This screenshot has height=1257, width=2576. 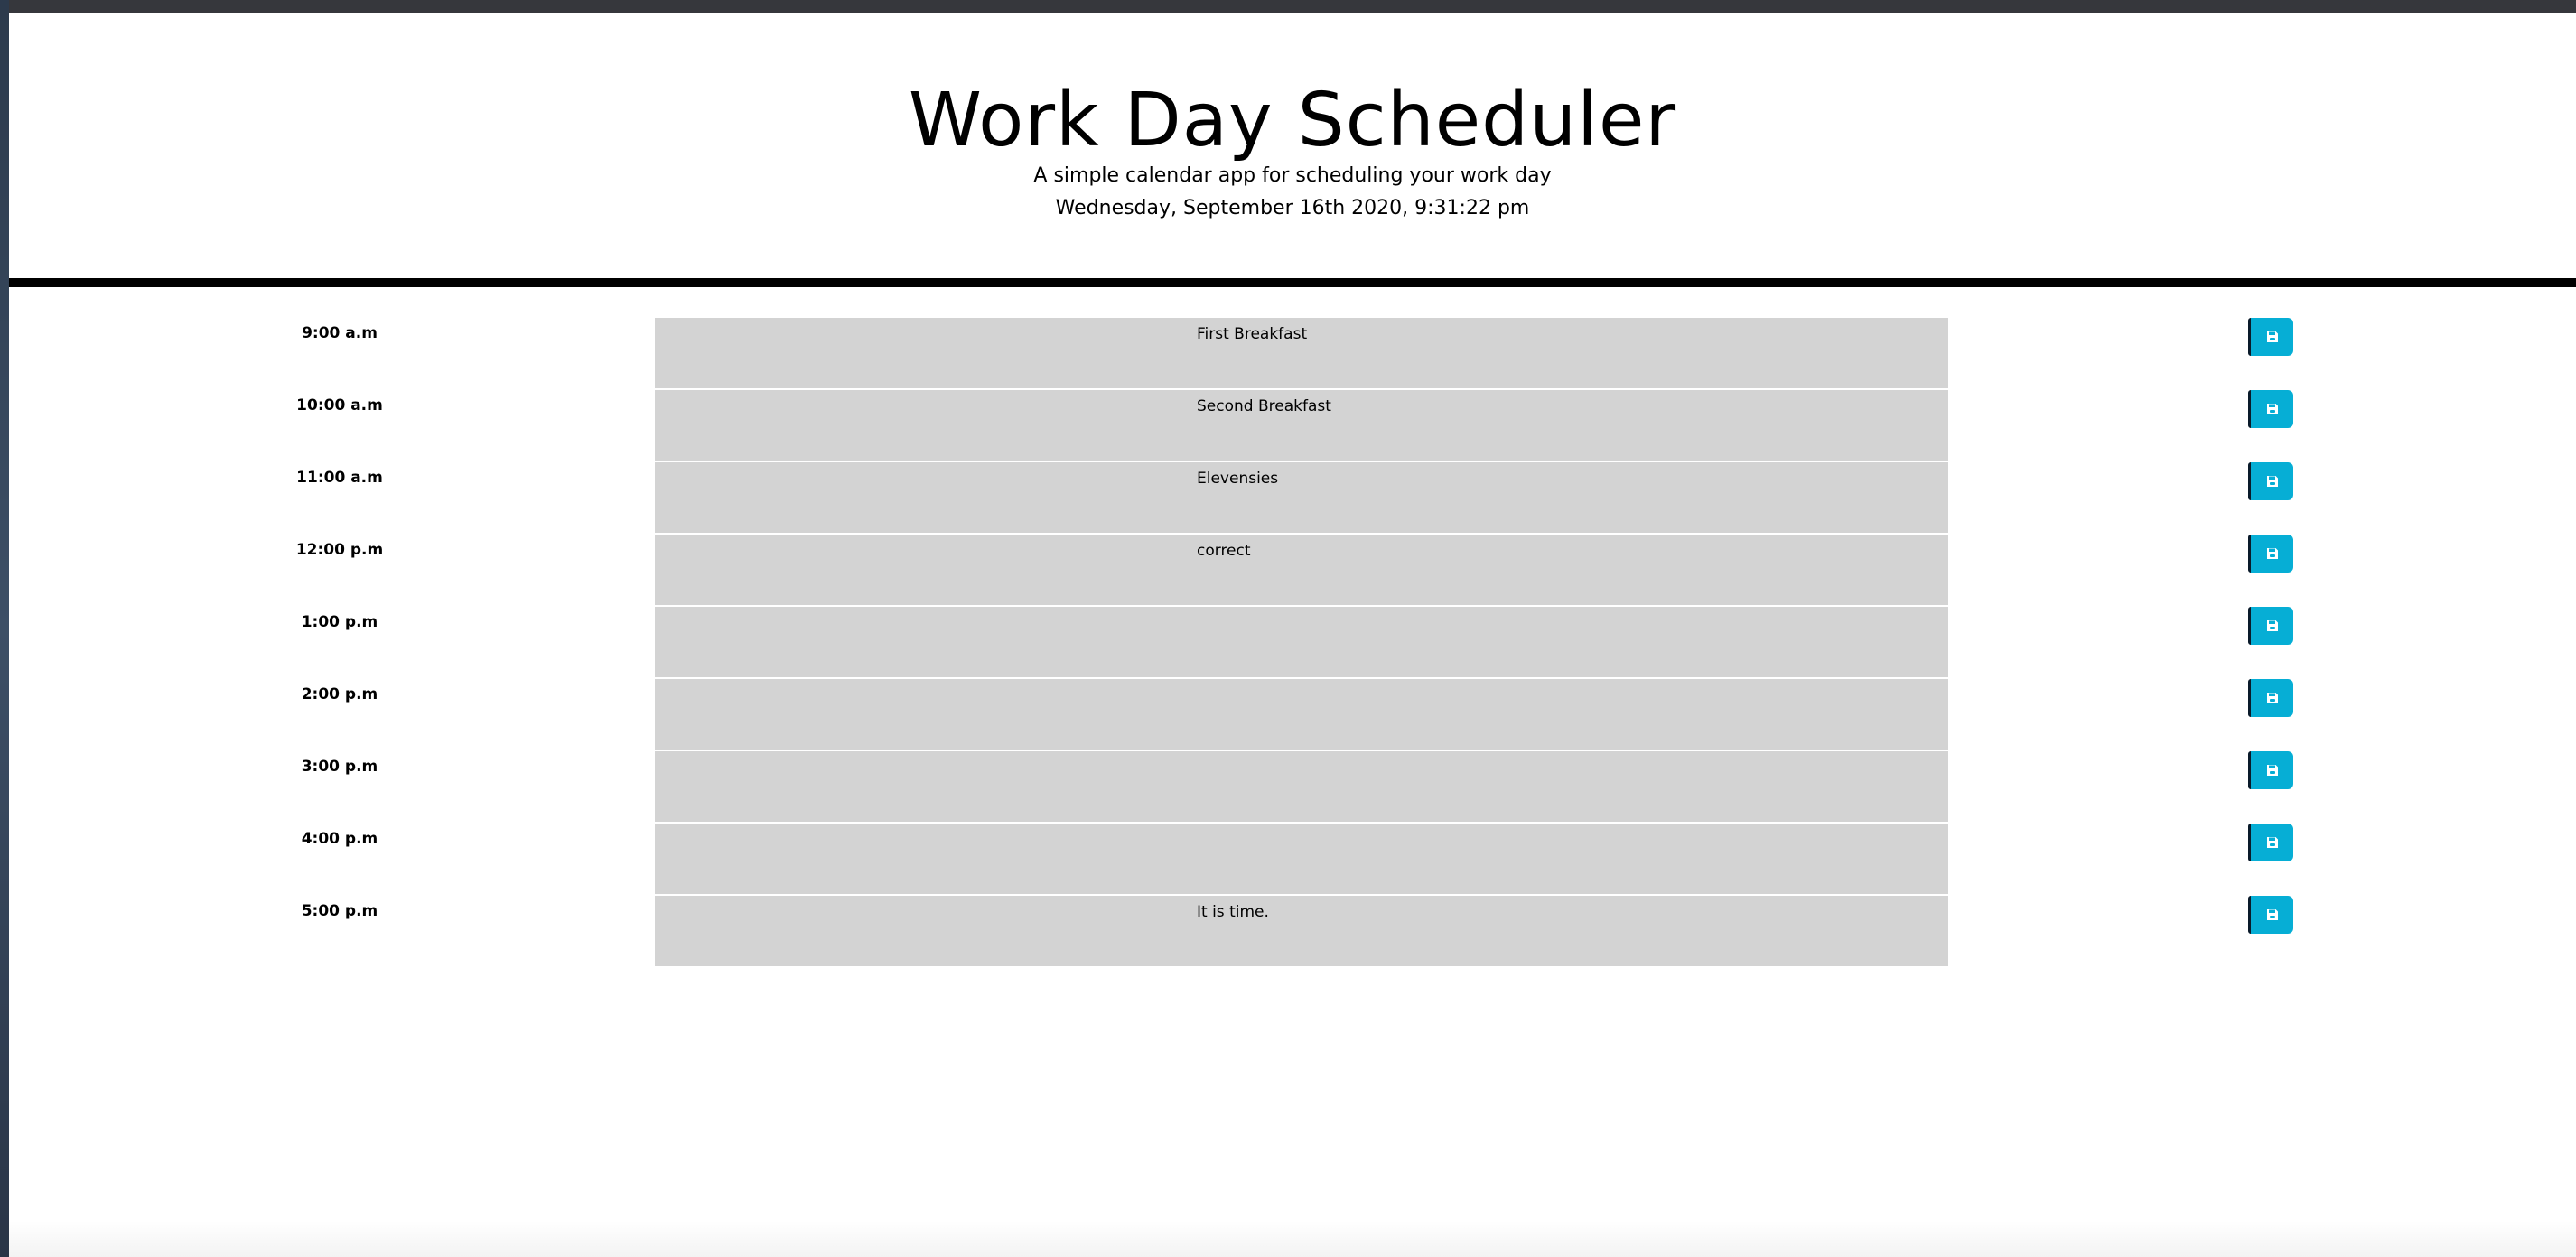 What do you see at coordinates (339, 478) in the screenshot?
I see `hour-label: 11:00 a.m` at bounding box center [339, 478].